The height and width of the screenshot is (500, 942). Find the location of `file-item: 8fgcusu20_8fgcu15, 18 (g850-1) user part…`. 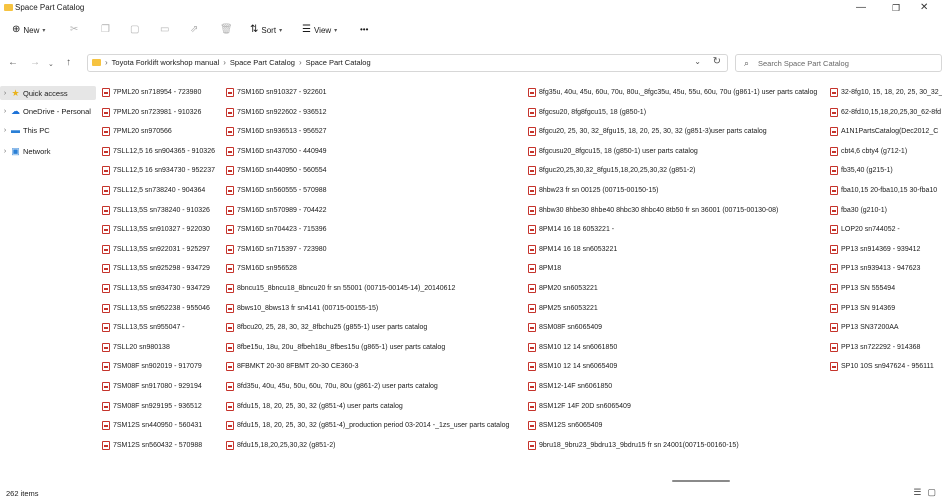

file-item: 8fgcusu20_8fgcu15, 18 (g850-1) user part… is located at coordinates (613, 151).